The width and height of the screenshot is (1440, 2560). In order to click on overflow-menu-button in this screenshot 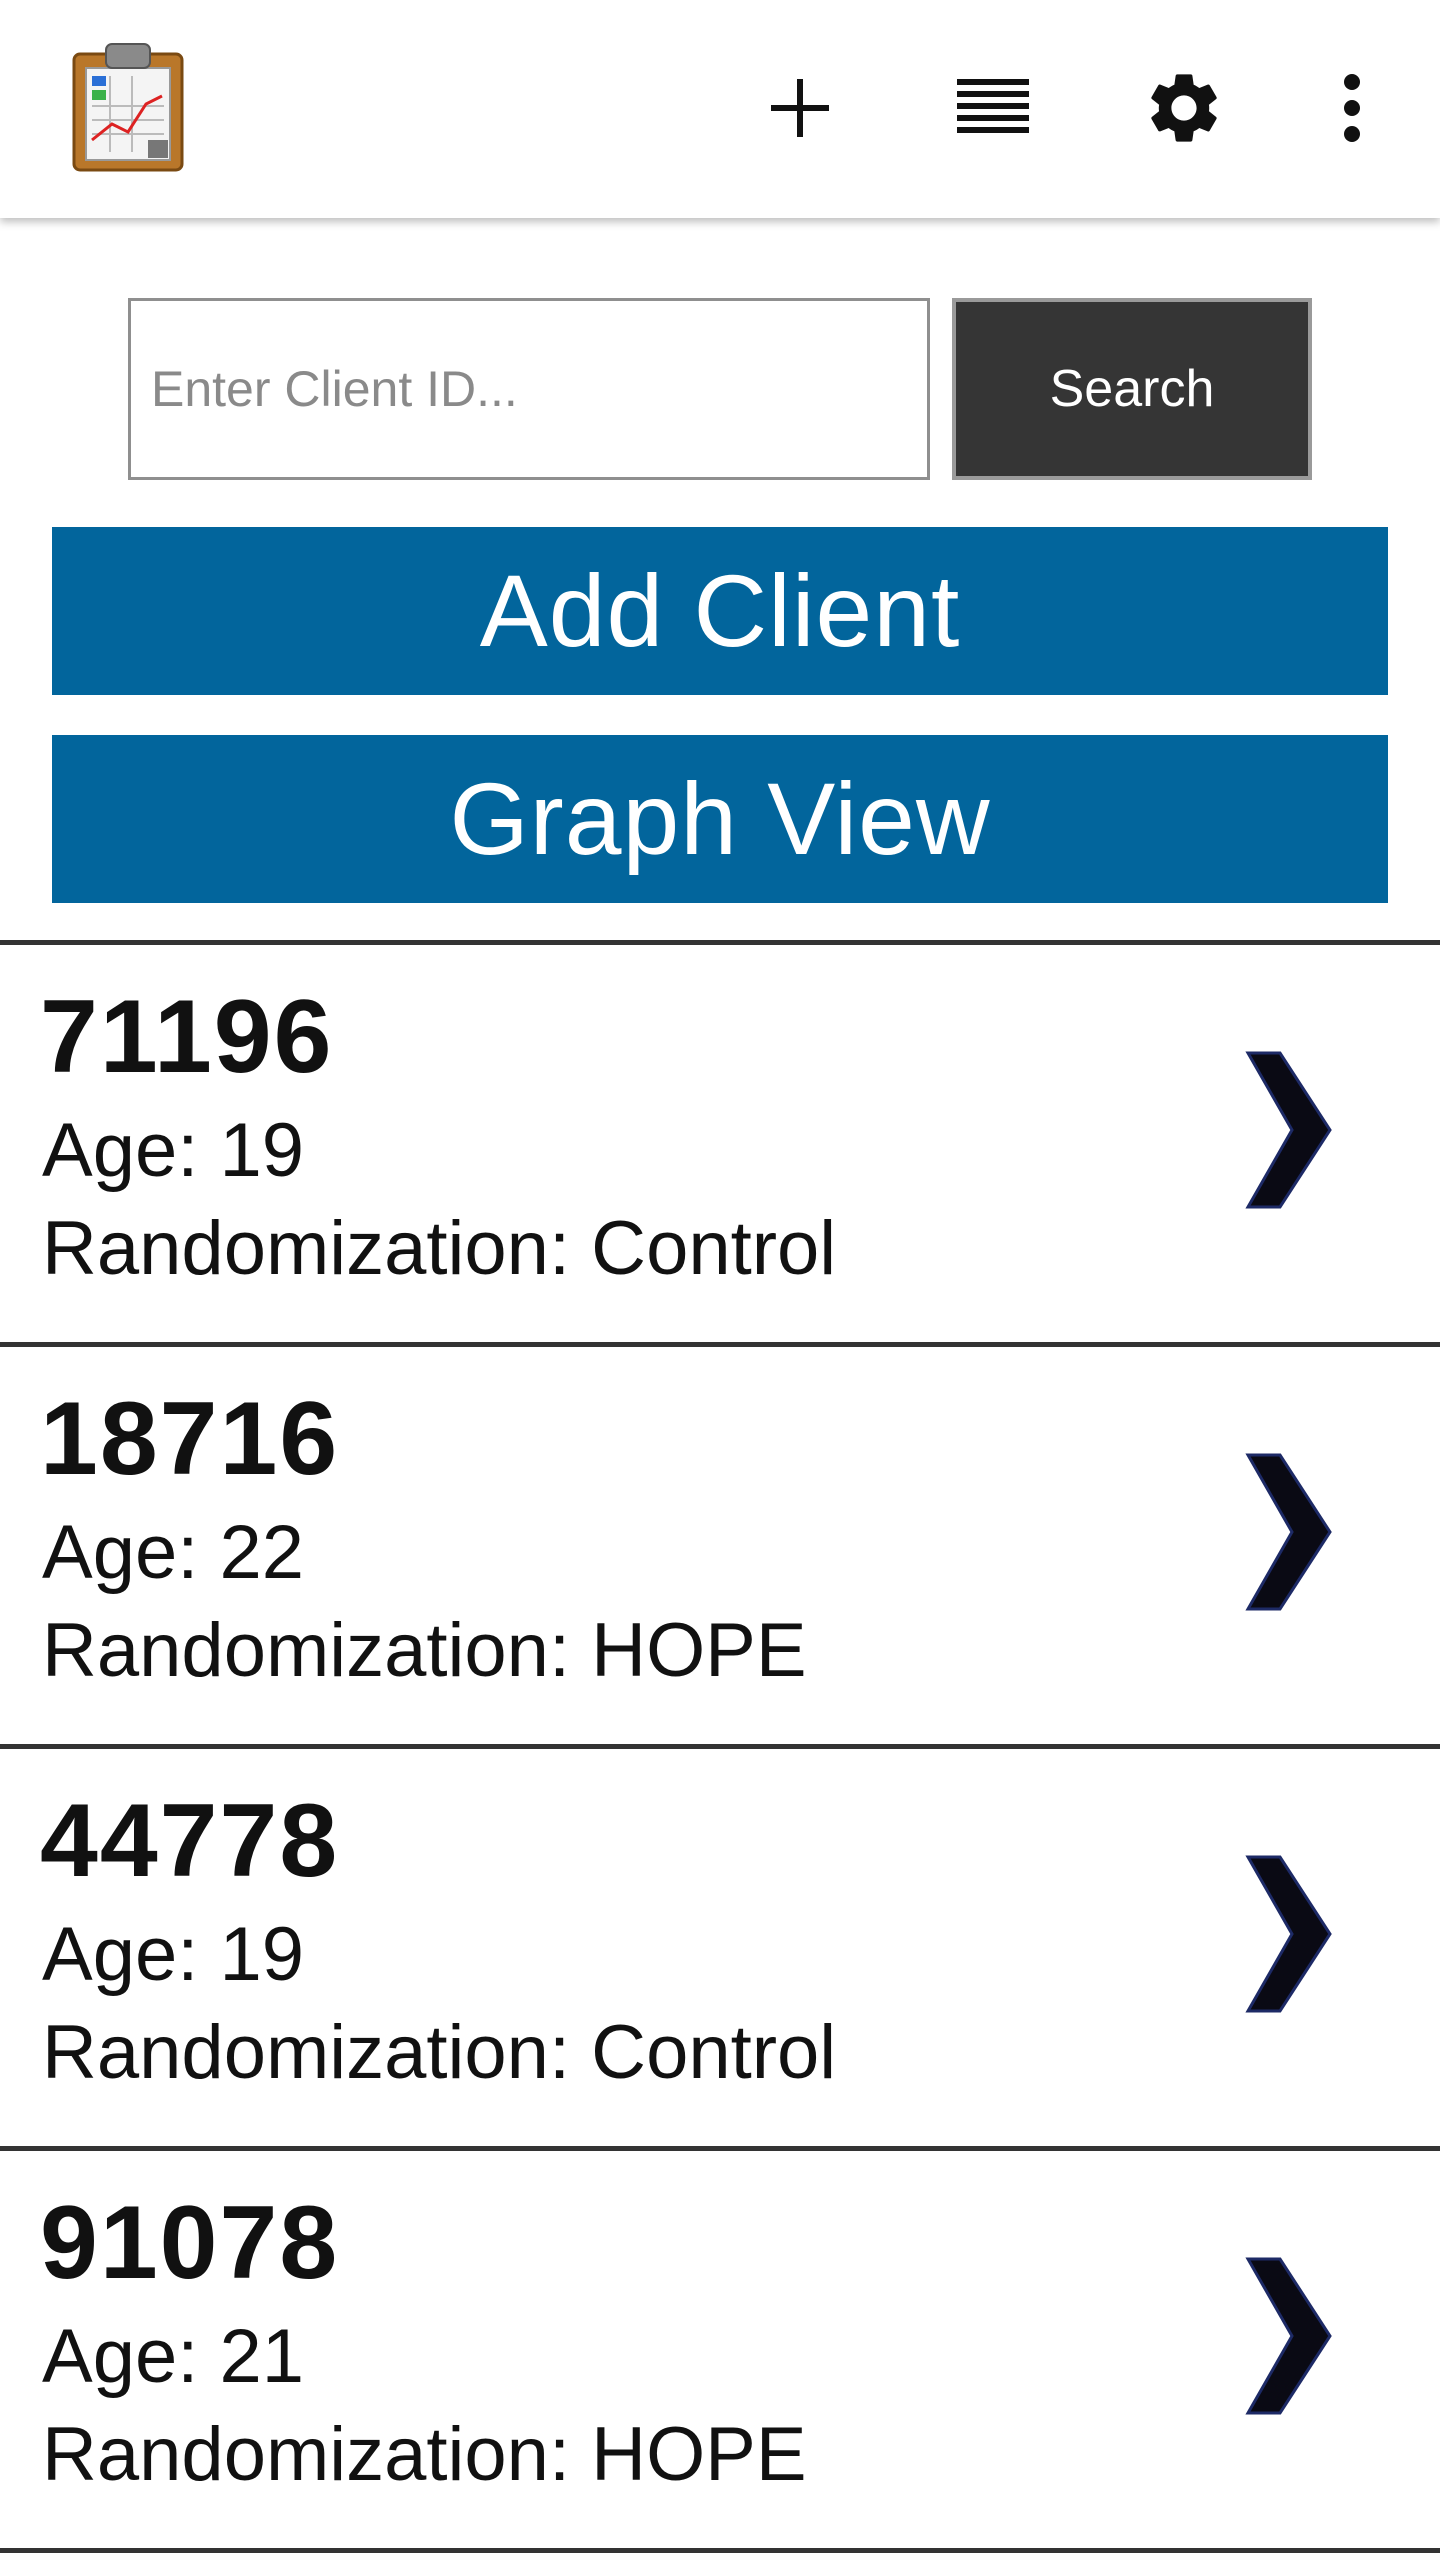, I will do `click(1352, 108)`.